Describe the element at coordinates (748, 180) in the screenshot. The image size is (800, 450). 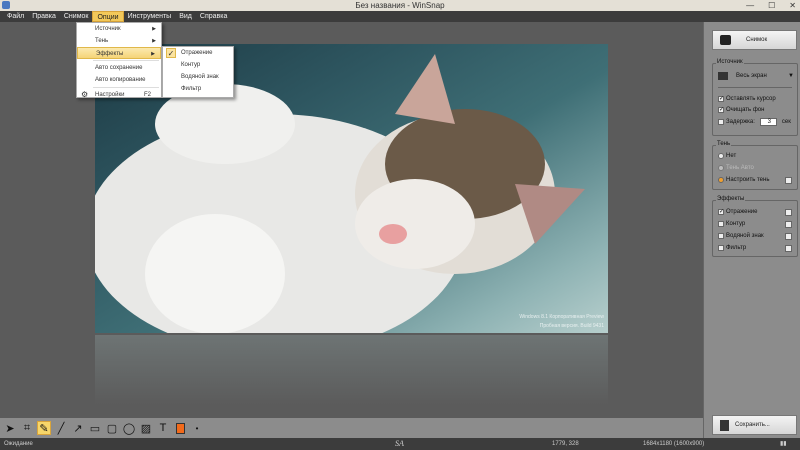
I see `radio-label: Настроить тень` at that location.